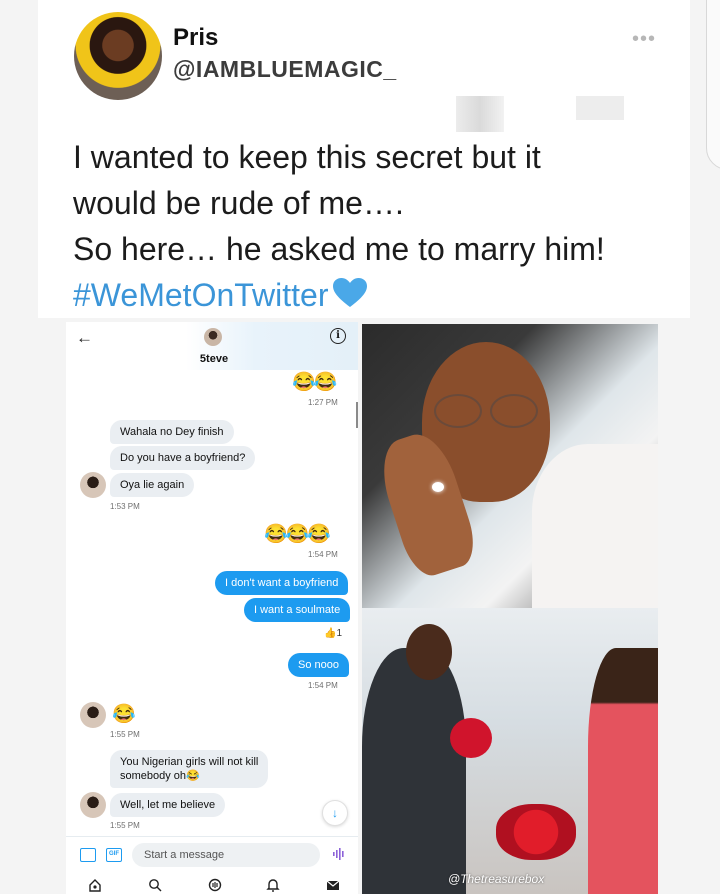 The height and width of the screenshot is (894, 720). I want to click on bottom-navigation, so click(212, 885).